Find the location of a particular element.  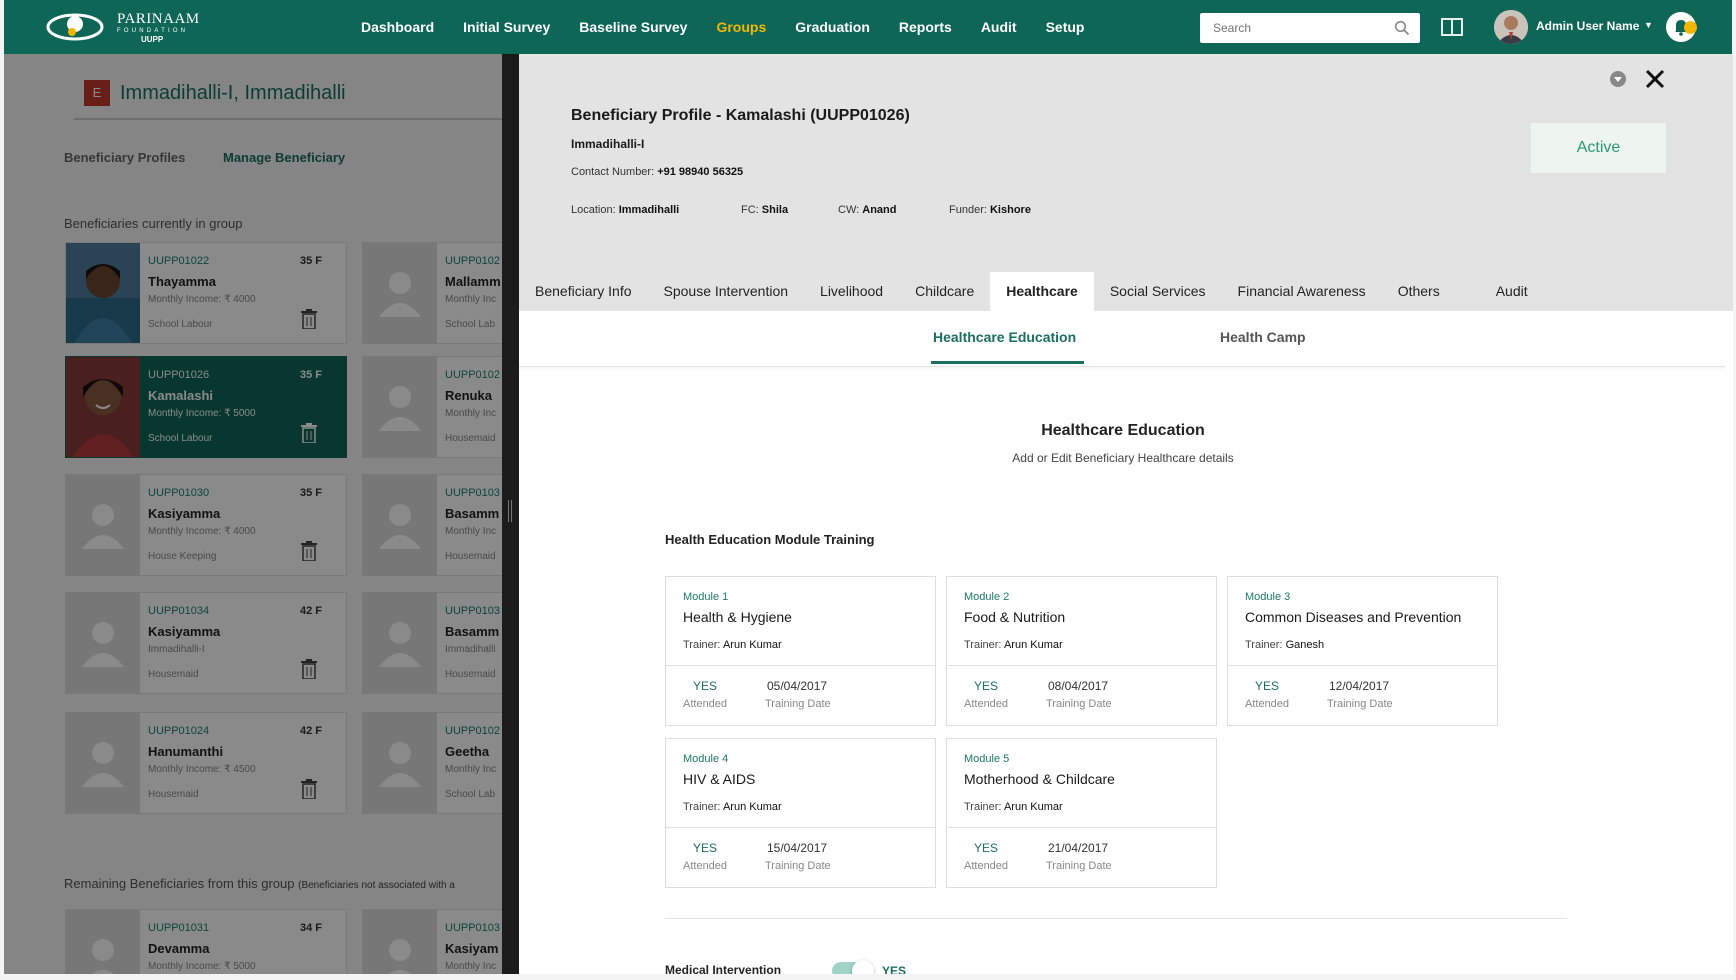

cw-value: Anand is located at coordinates (879, 210).